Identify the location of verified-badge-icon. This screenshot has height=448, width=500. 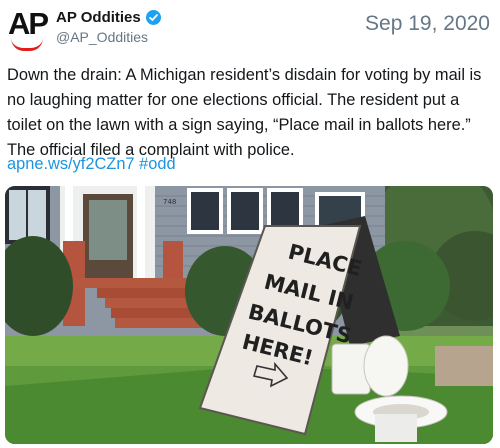
(153, 17).